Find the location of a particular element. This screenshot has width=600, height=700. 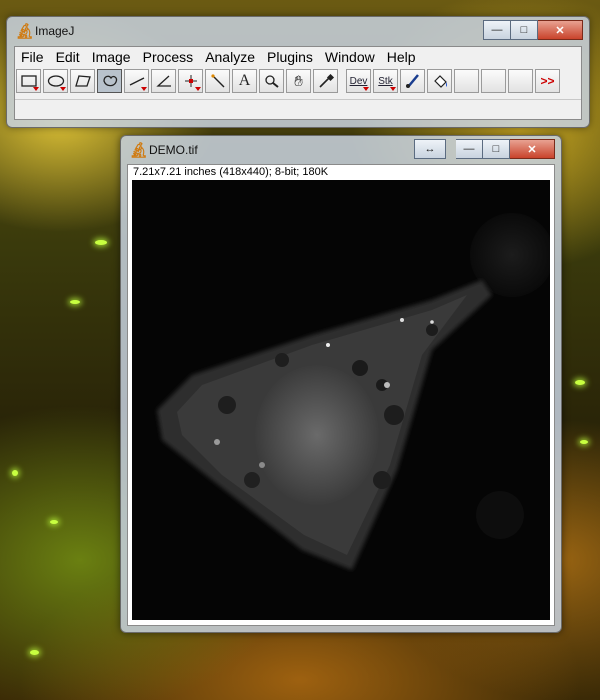

menu-analyze: Analyze is located at coordinates (230, 57).